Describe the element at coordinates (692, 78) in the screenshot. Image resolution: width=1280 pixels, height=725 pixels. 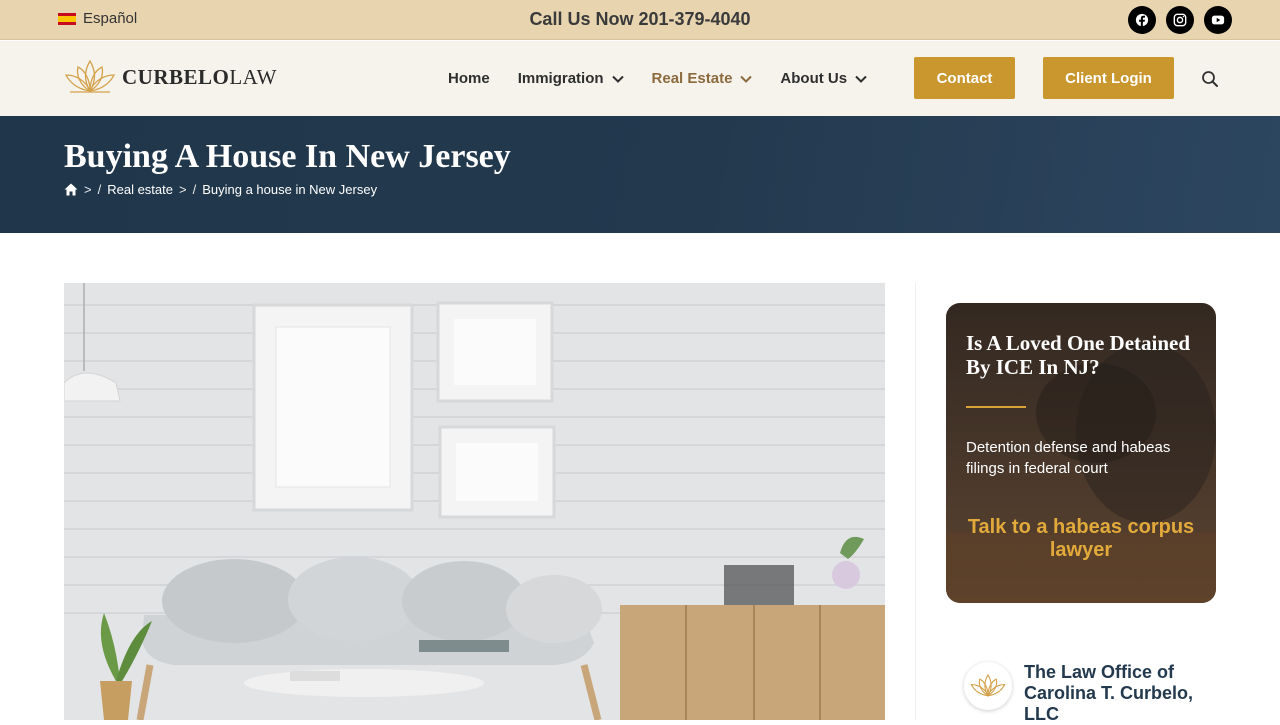
I see `nav-real-estate-label: Real Estate` at that location.